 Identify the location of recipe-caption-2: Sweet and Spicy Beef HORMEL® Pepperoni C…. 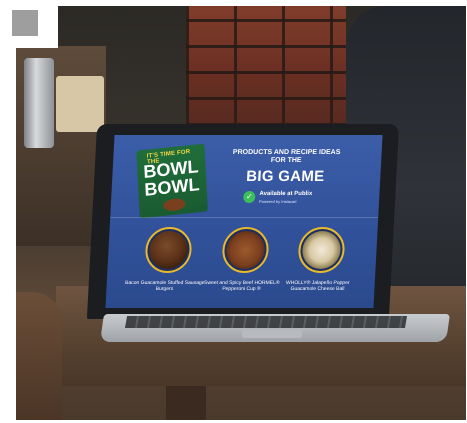
(241, 286).